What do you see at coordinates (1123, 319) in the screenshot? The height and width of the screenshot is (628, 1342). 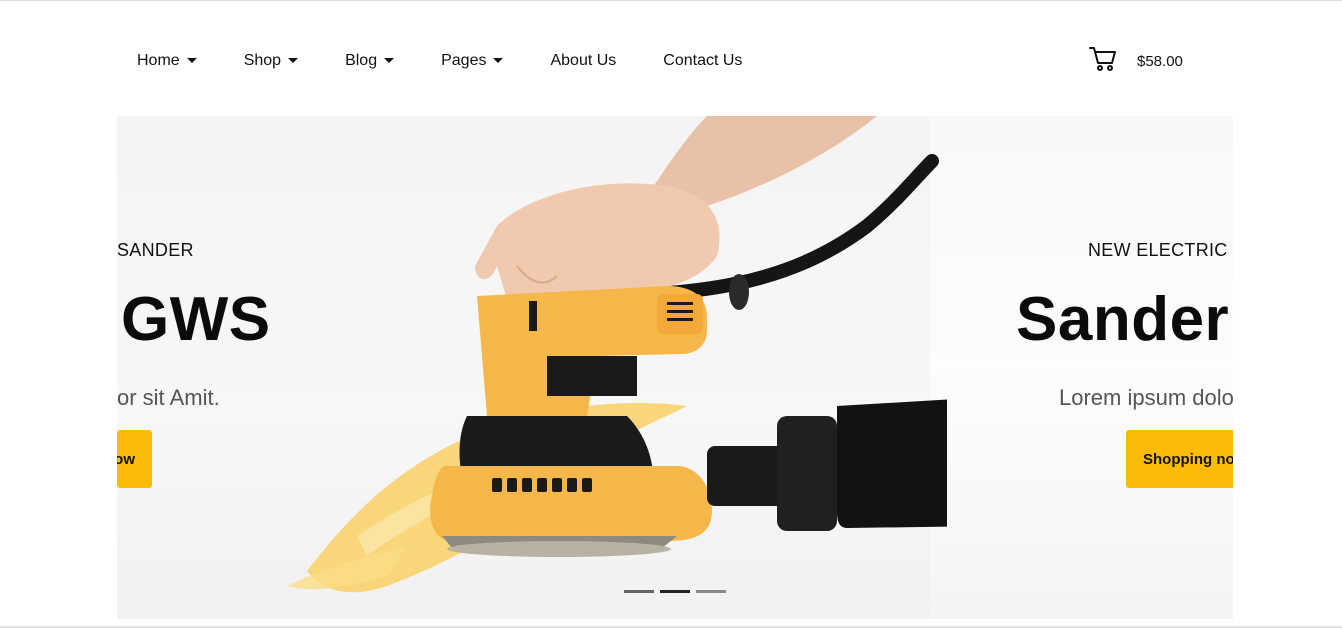 I see `slide-headline: Sander` at bounding box center [1123, 319].